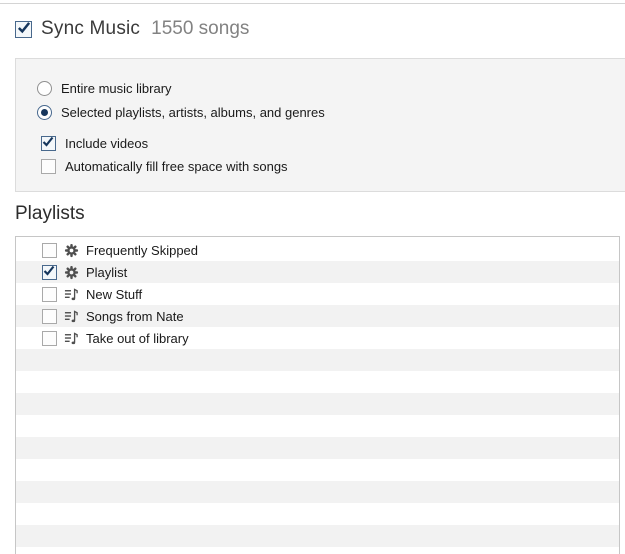 The height and width of the screenshot is (554, 625). What do you see at coordinates (44, 112) in the screenshot?
I see `radio-button-selected-icon` at bounding box center [44, 112].